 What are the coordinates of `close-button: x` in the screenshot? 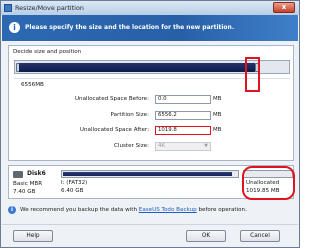 It's located at (284, 7).